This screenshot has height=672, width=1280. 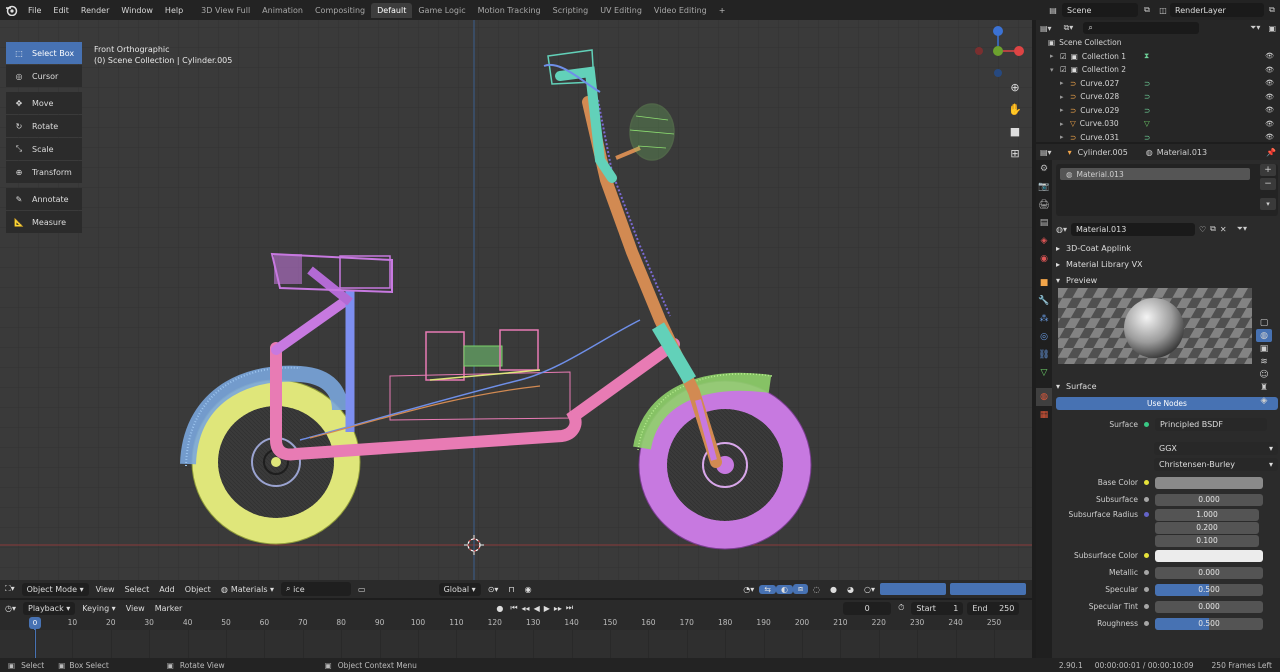 I want to click on materials-menu: ◍ Materials ▾, so click(x=247, y=589).